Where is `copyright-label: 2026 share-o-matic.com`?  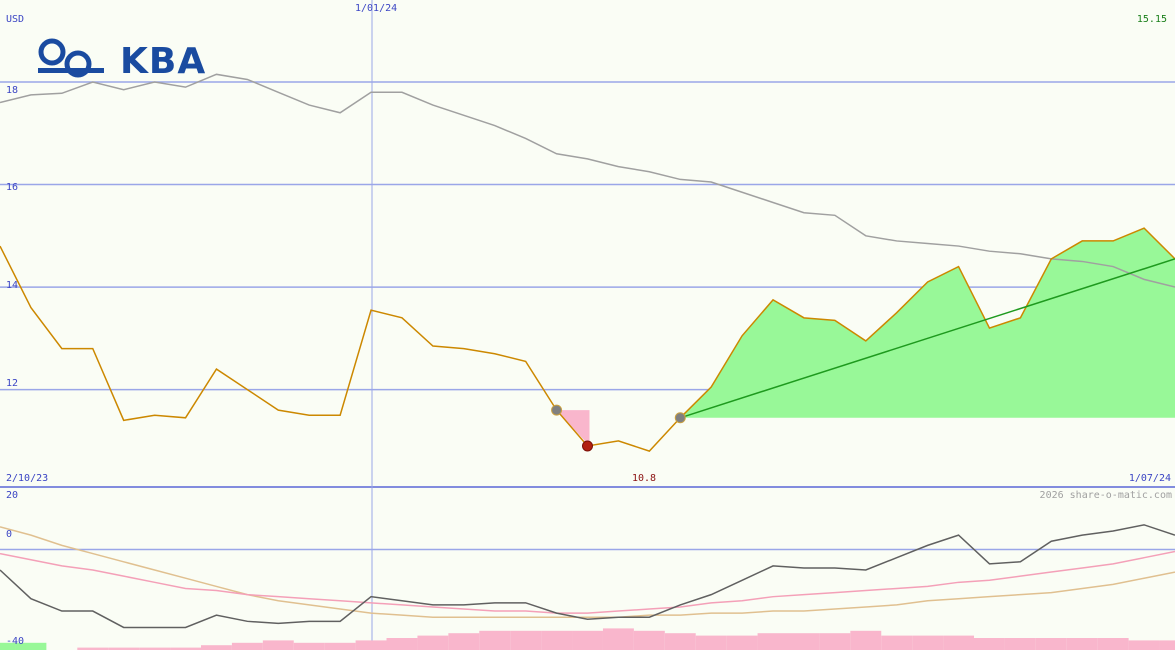 copyright-label: 2026 share-o-matic.com is located at coordinates (1105, 495).